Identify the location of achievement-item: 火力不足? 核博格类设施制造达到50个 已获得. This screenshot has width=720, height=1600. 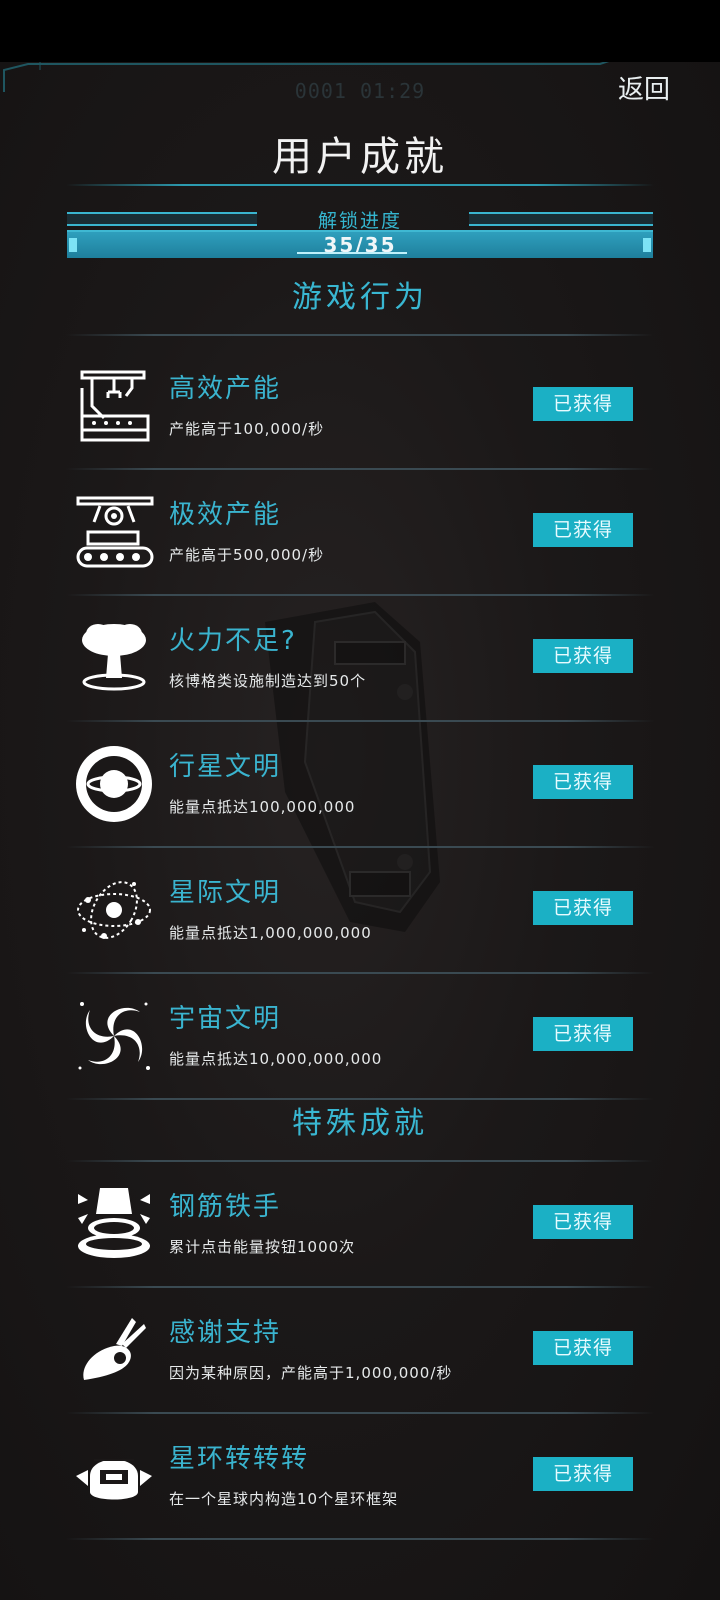
(360, 657).